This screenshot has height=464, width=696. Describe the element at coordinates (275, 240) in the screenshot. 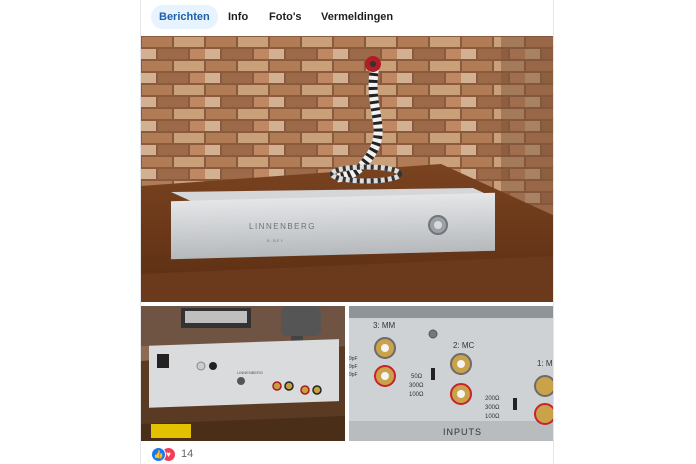

I see `main-model-label: B-BEY` at that location.